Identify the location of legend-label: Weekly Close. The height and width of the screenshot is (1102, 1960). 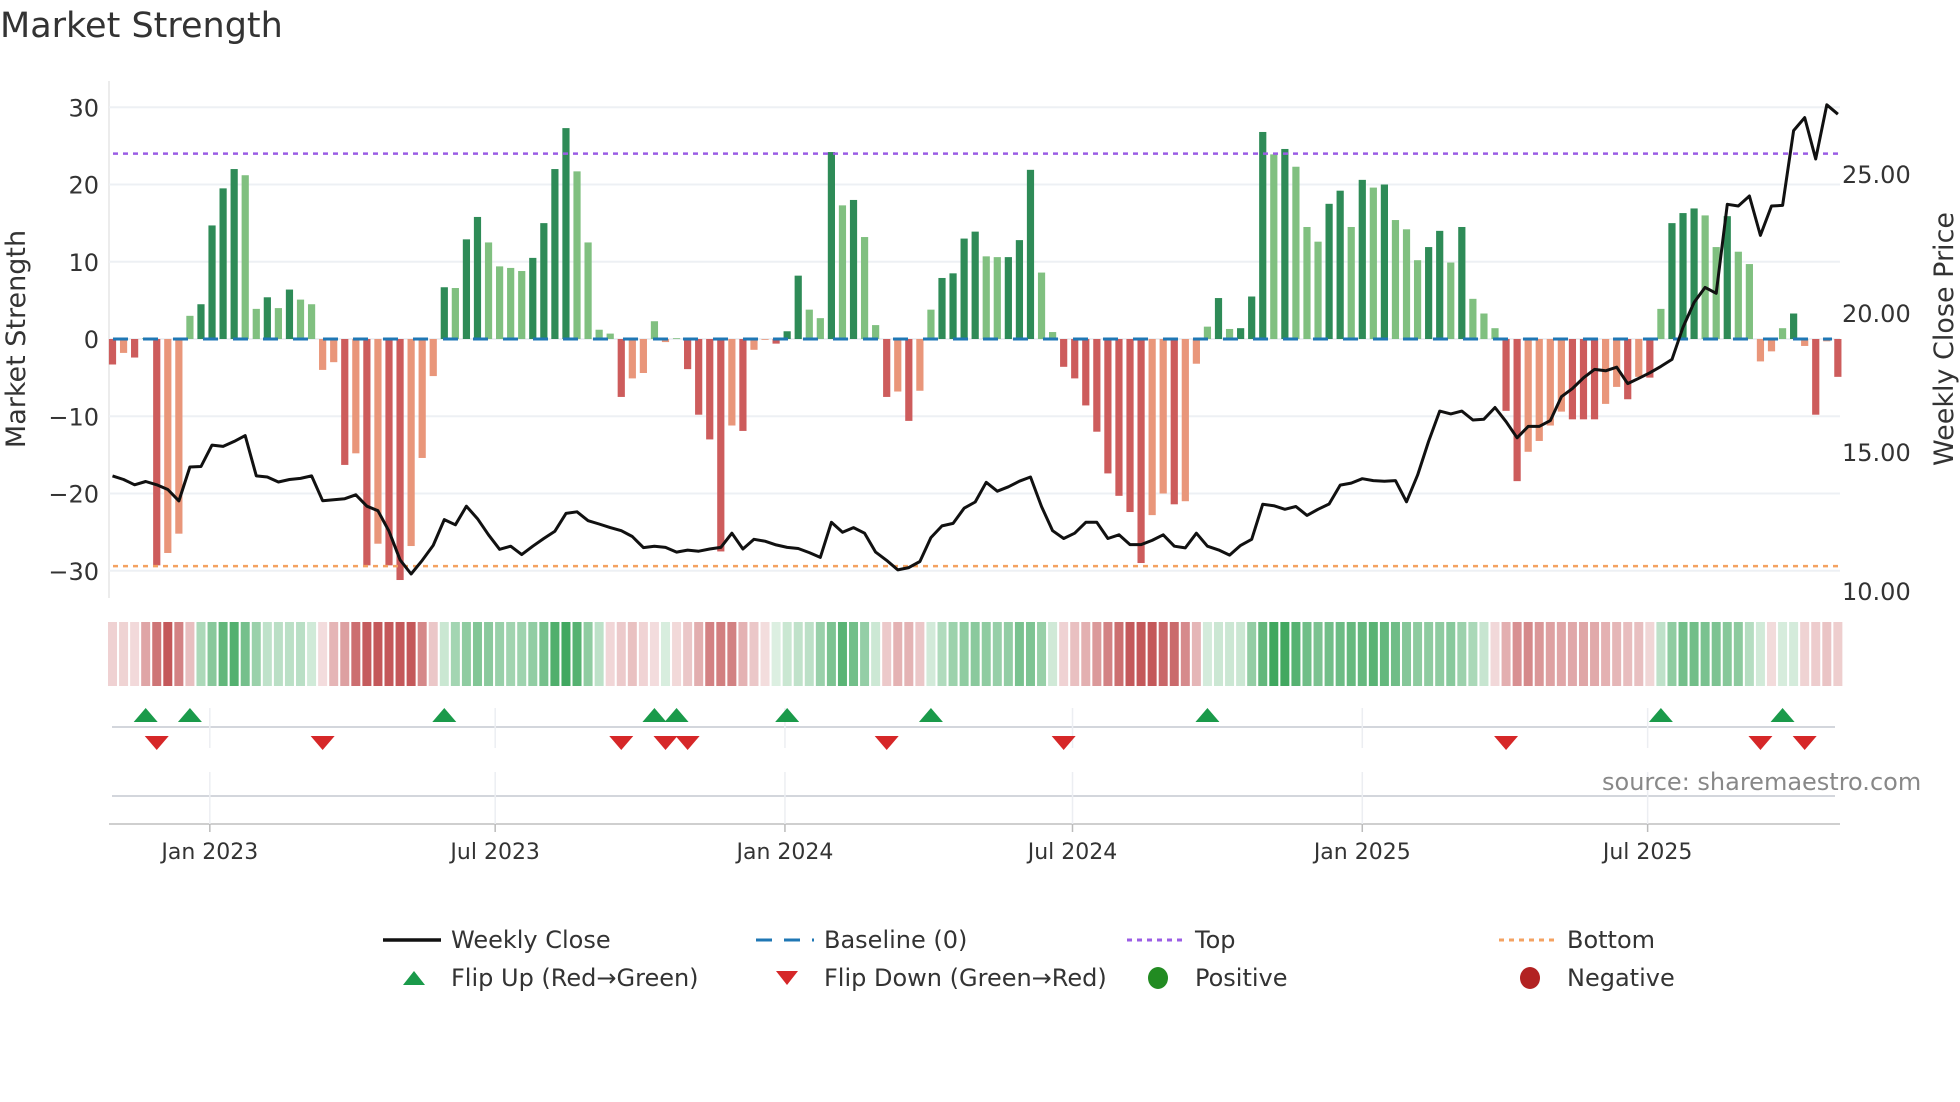
(531, 940).